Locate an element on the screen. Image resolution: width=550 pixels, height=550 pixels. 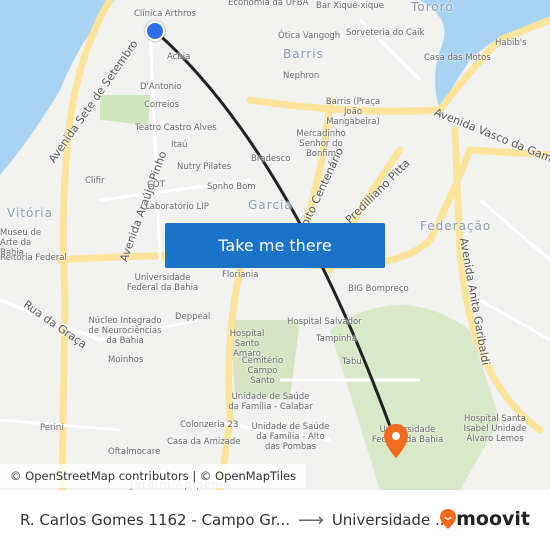
poi-label: Deppeal is located at coordinates (193, 317).